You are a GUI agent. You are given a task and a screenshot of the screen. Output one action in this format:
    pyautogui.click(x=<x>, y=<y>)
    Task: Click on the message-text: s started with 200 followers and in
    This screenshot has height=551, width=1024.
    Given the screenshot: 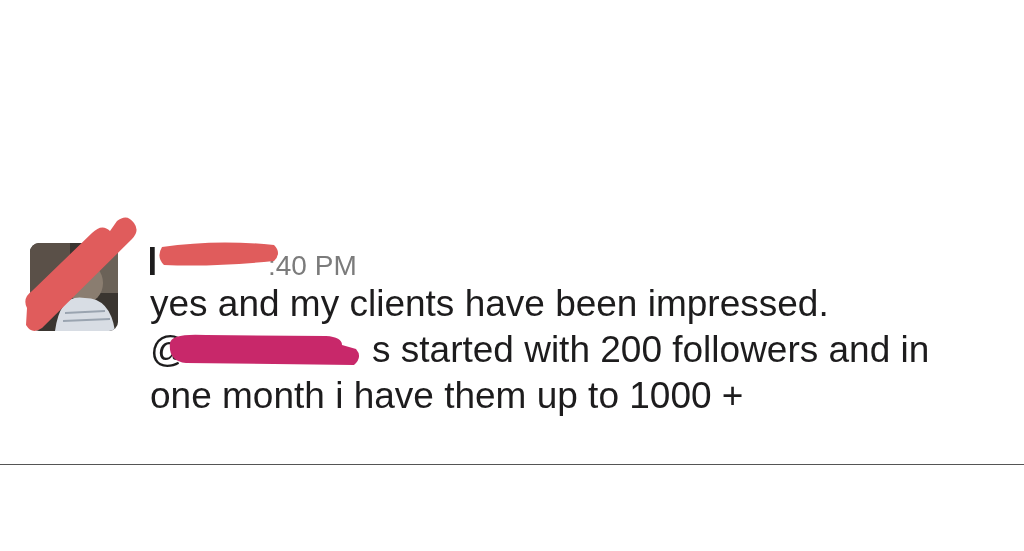 What is the action you would take?
    pyautogui.click(x=651, y=350)
    